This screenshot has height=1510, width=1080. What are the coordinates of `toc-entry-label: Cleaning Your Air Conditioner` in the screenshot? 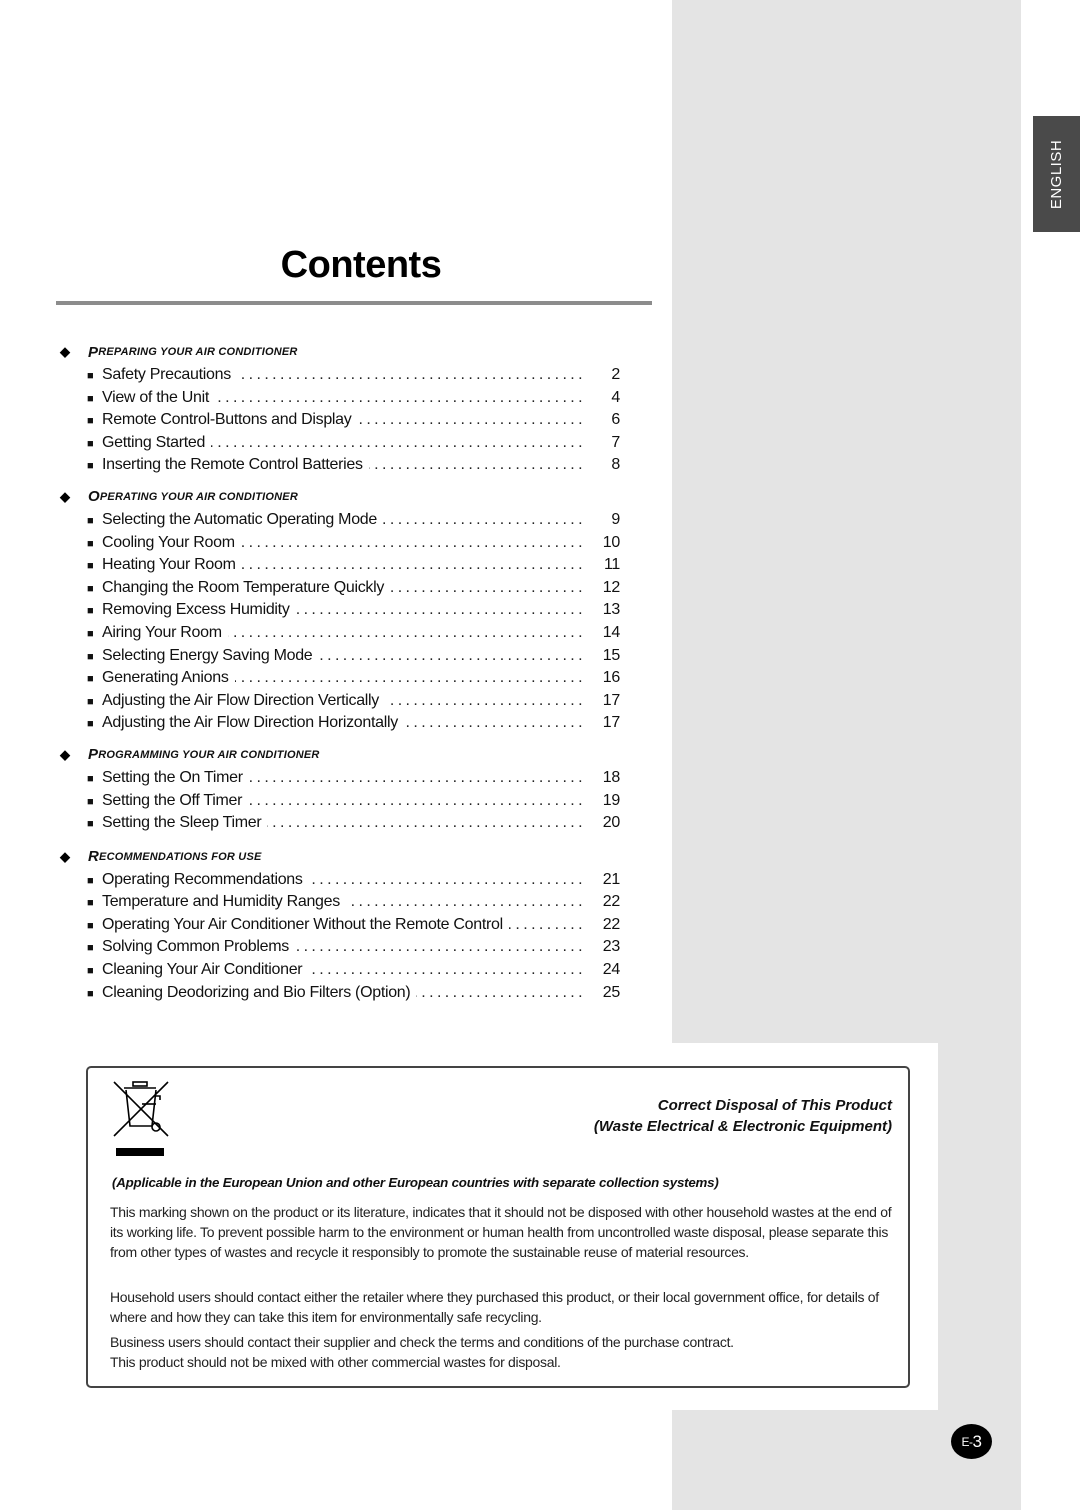 It's located at (202, 970).